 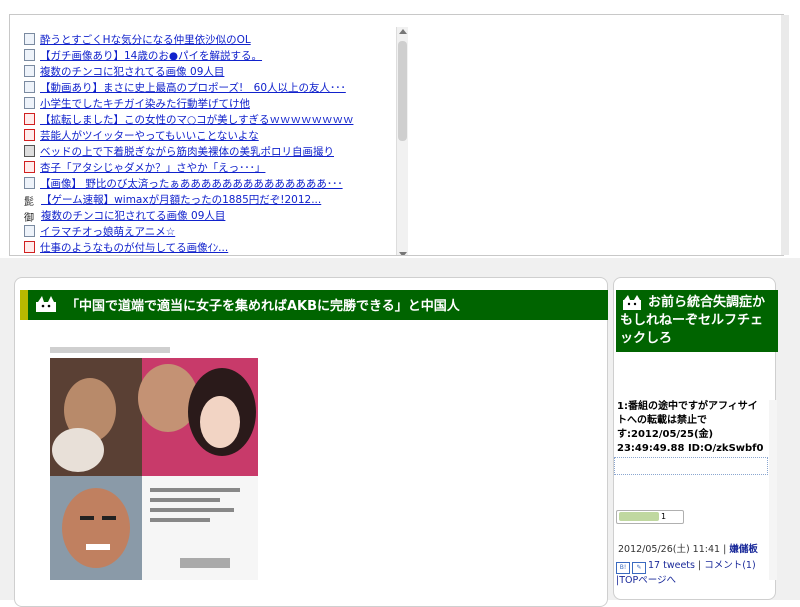 I want to click on link-list-anchor: 芸能人がツイッターやってもいいことないよな, so click(x=149, y=136).